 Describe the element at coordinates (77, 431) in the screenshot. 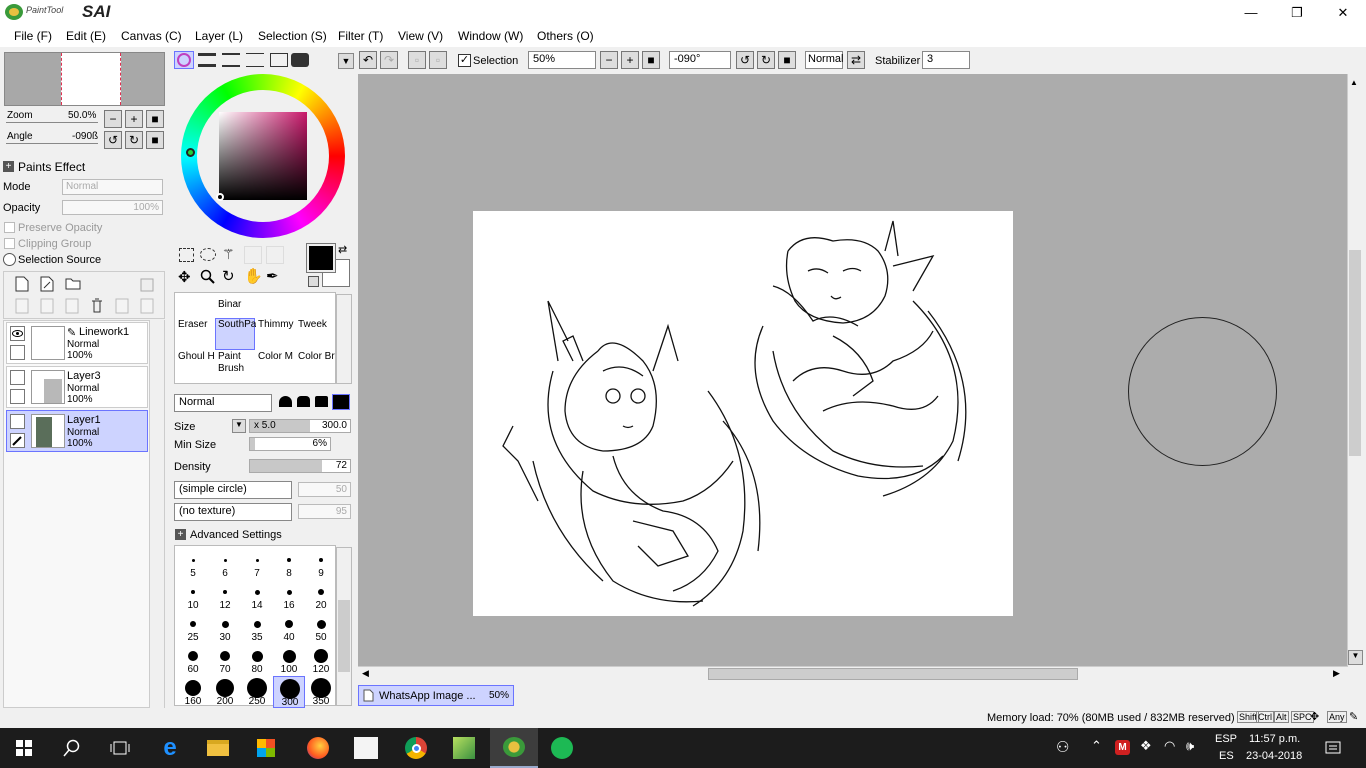

I see `layer-item-layer1: Layer1 Normal 100%` at that location.